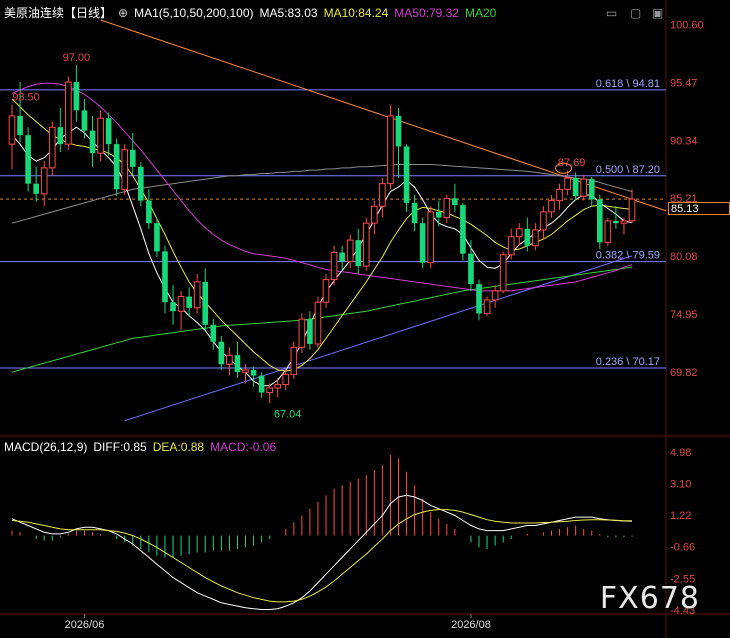 This screenshot has height=638, width=730. Describe the element at coordinates (684, 83) in the screenshot. I see `price-axis-label: 95.47` at that location.